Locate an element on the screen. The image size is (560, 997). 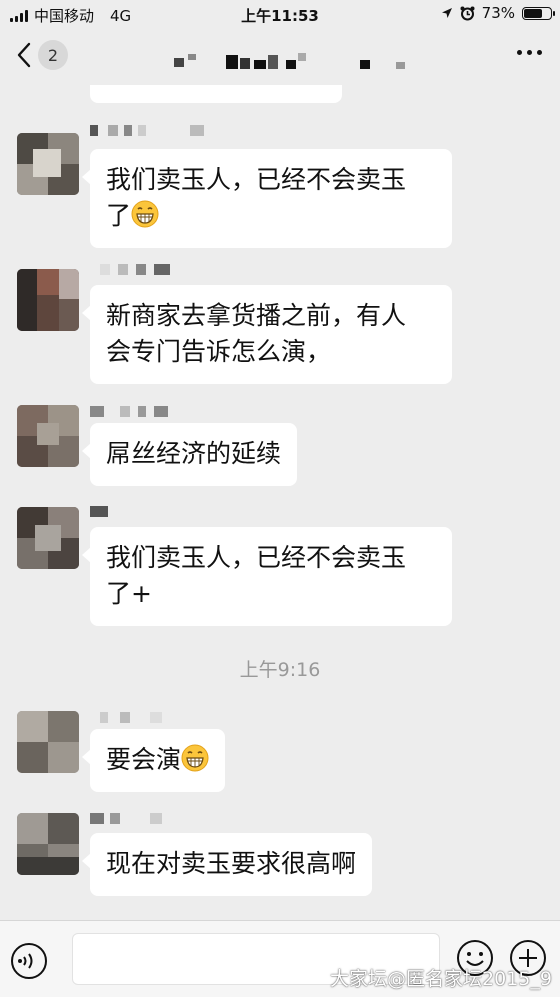
voice-icon is located at coordinates (29, 961).